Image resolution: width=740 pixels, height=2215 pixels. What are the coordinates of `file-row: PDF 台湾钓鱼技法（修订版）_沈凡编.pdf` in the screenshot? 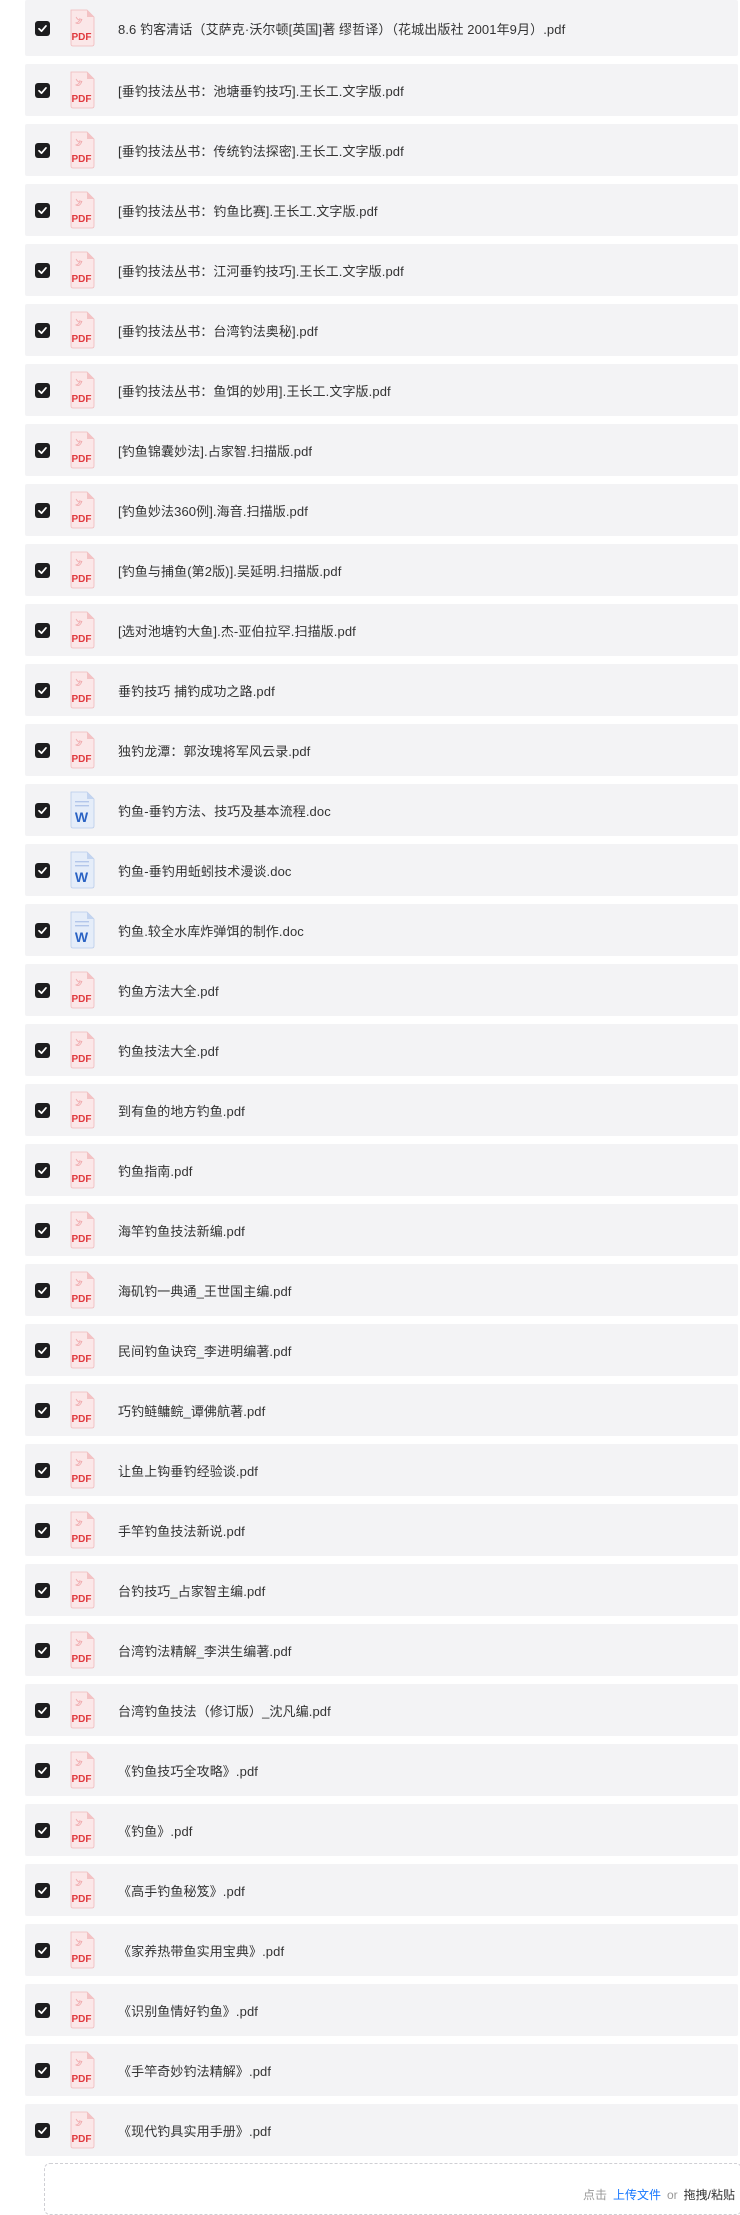 It's located at (381, 1710).